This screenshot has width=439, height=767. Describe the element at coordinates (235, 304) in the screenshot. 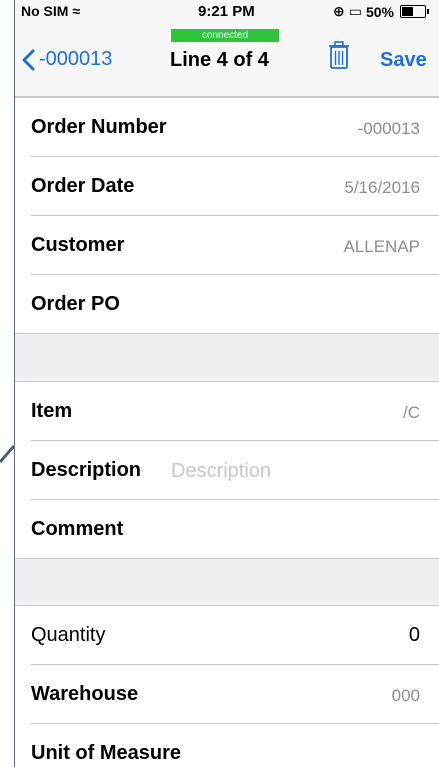

I see `order-po-row: Order PO` at that location.